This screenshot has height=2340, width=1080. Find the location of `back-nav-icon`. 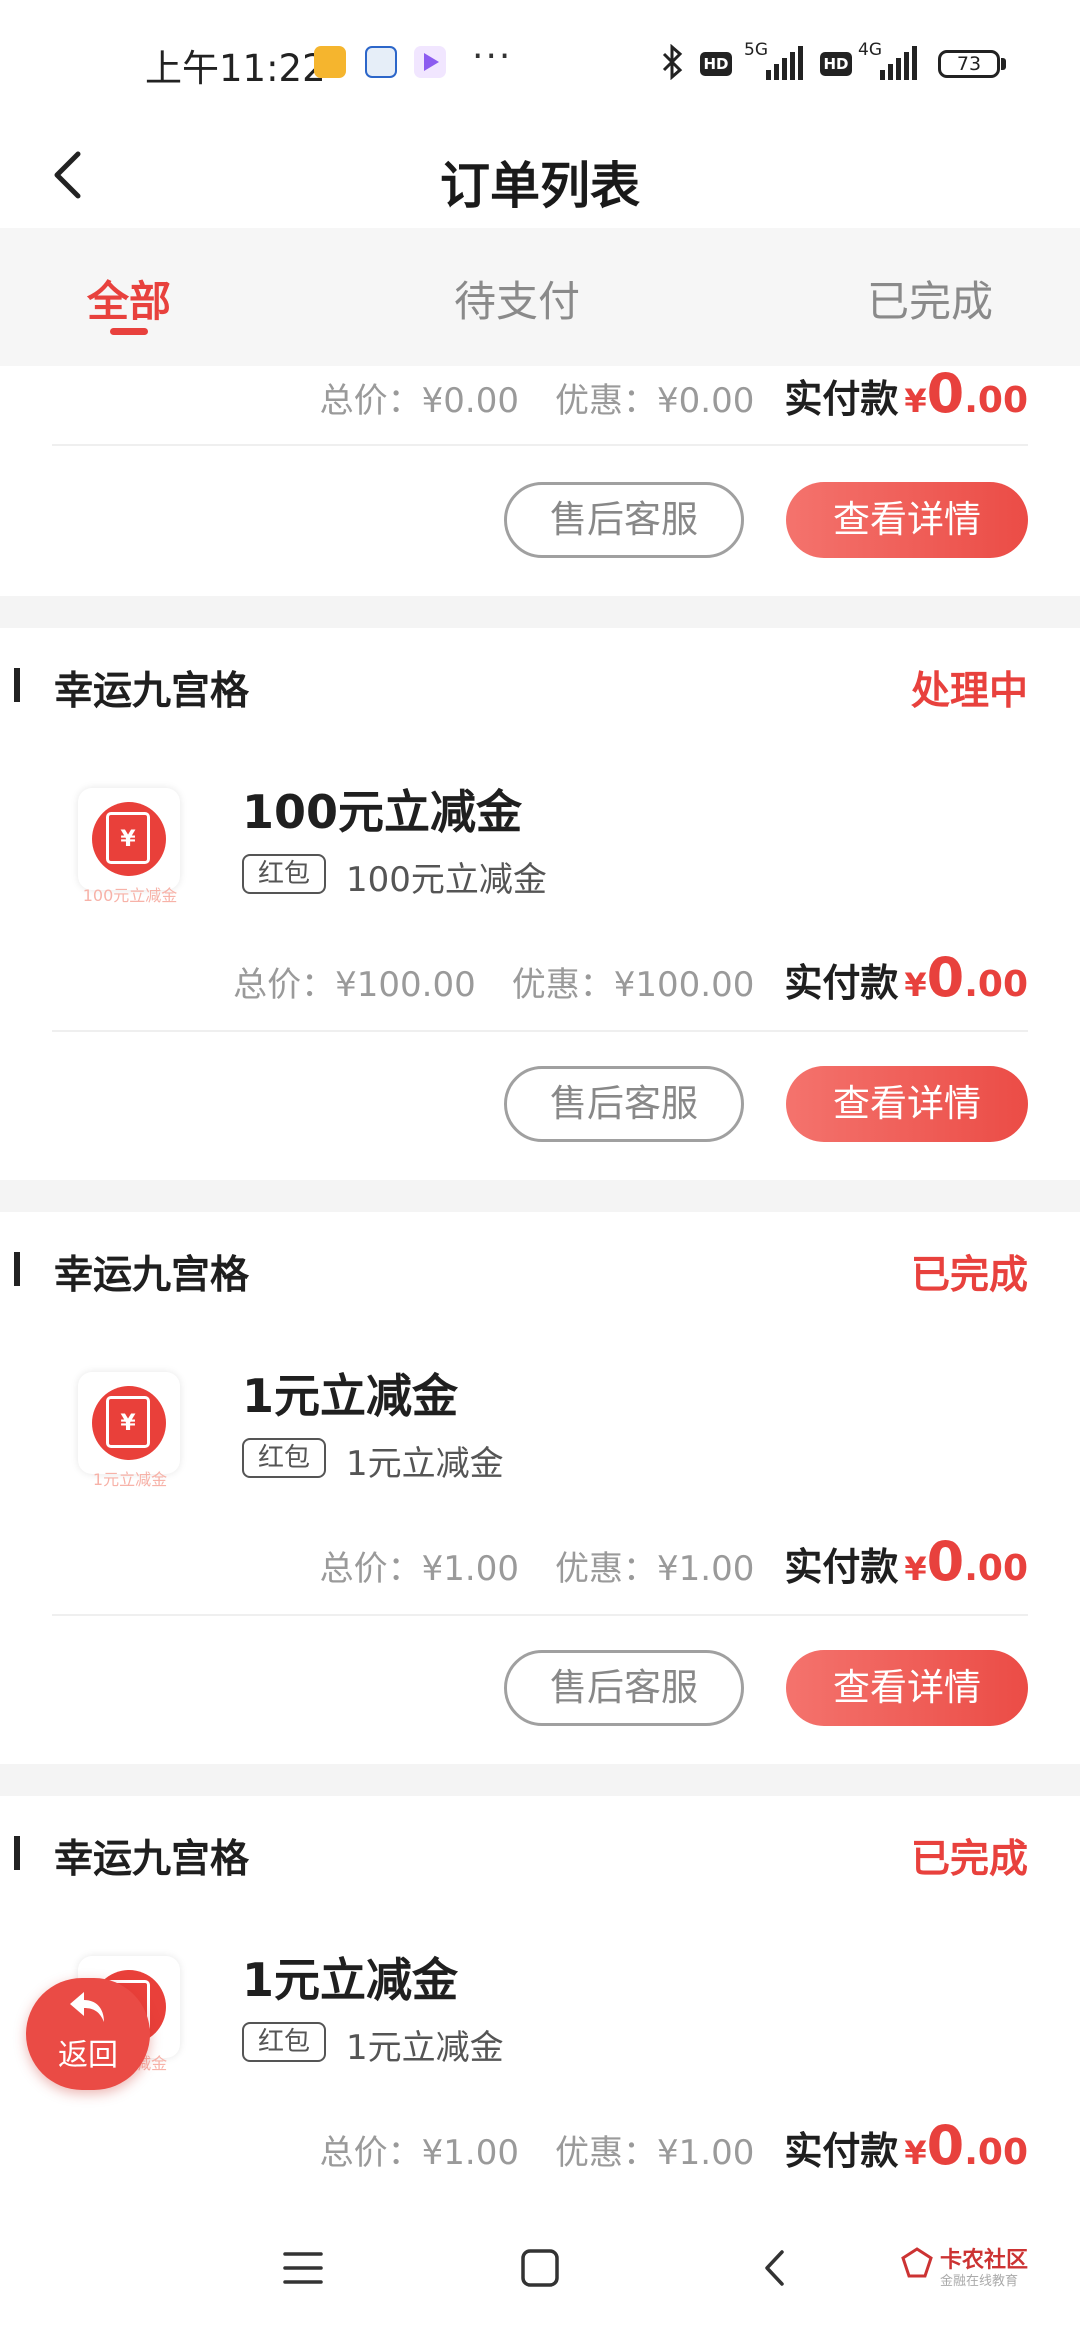

back-nav-icon is located at coordinates (775, 2270).